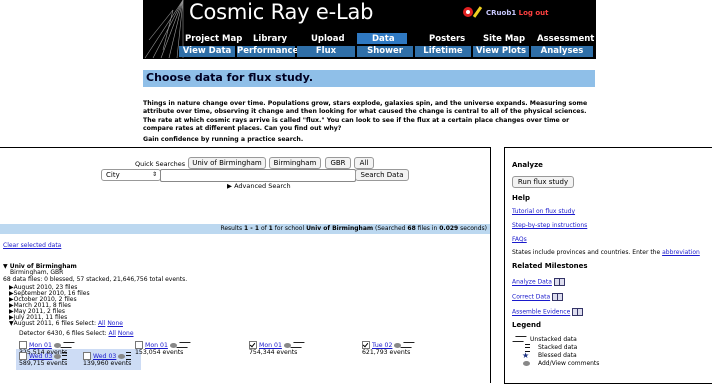 This screenshot has height=384, width=712. What do you see at coordinates (213, 39) in the screenshot?
I see `nav-project-map: Project Map` at bounding box center [213, 39].